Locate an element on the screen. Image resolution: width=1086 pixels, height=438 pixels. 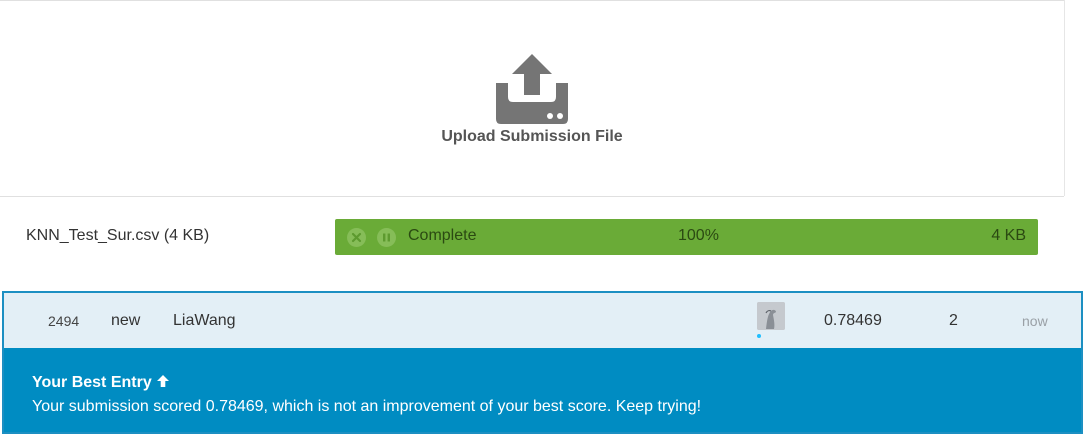
pause-icon is located at coordinates (386, 237).